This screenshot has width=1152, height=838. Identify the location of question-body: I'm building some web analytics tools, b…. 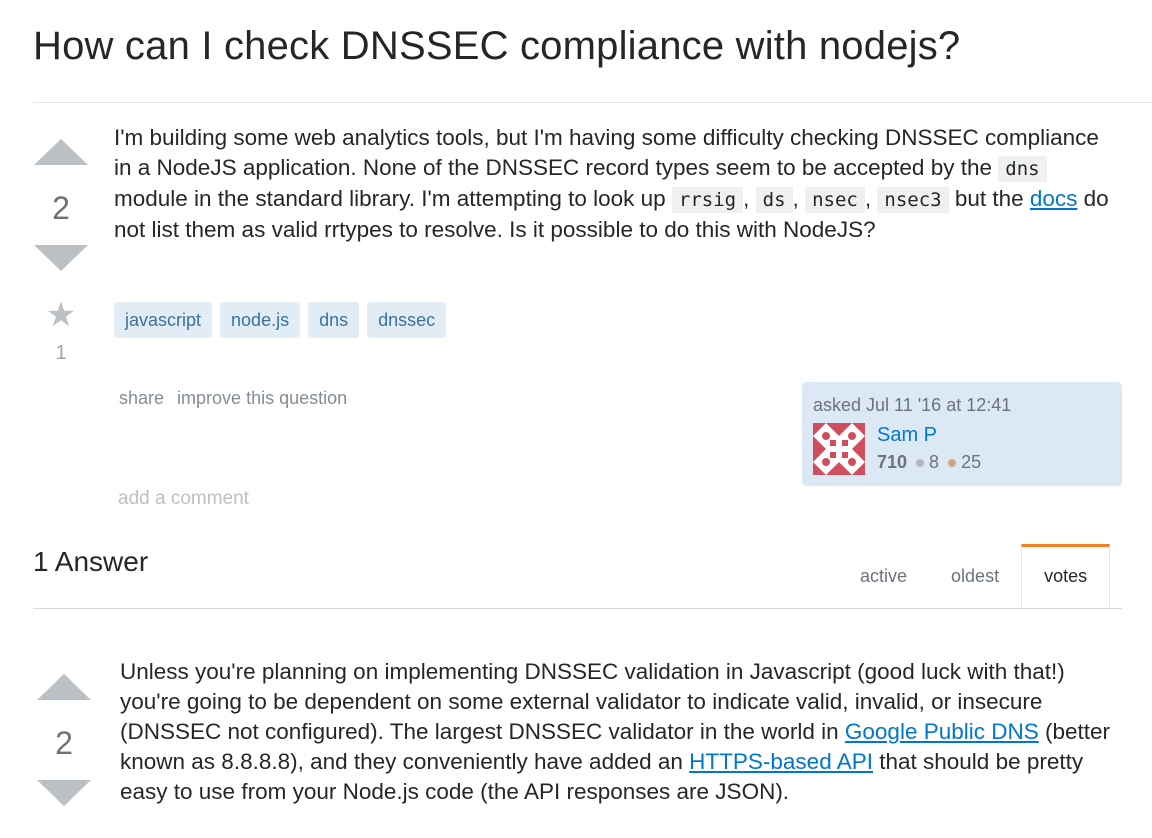
(614, 184).